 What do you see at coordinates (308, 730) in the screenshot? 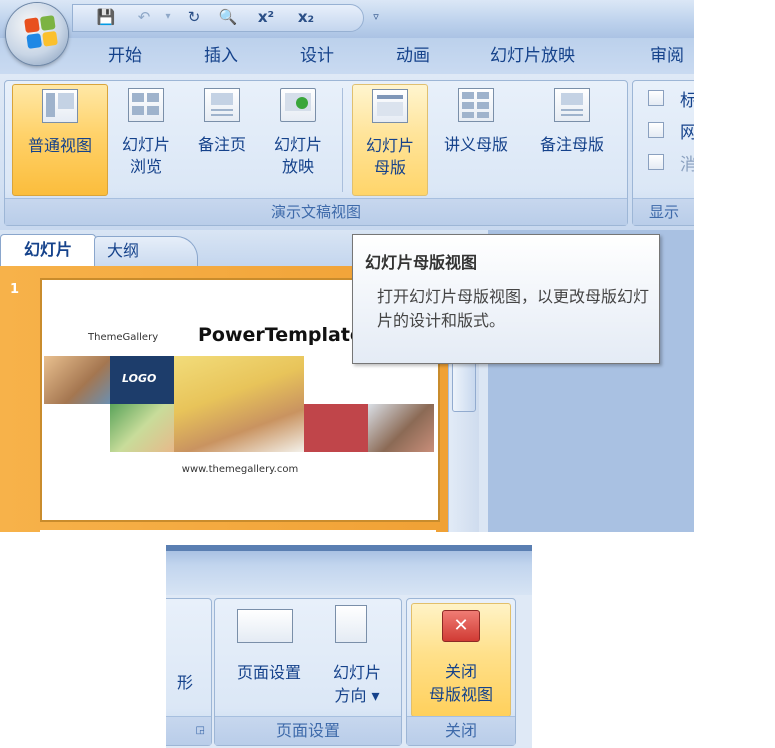
I see `group-label: 页面设置` at bounding box center [308, 730].